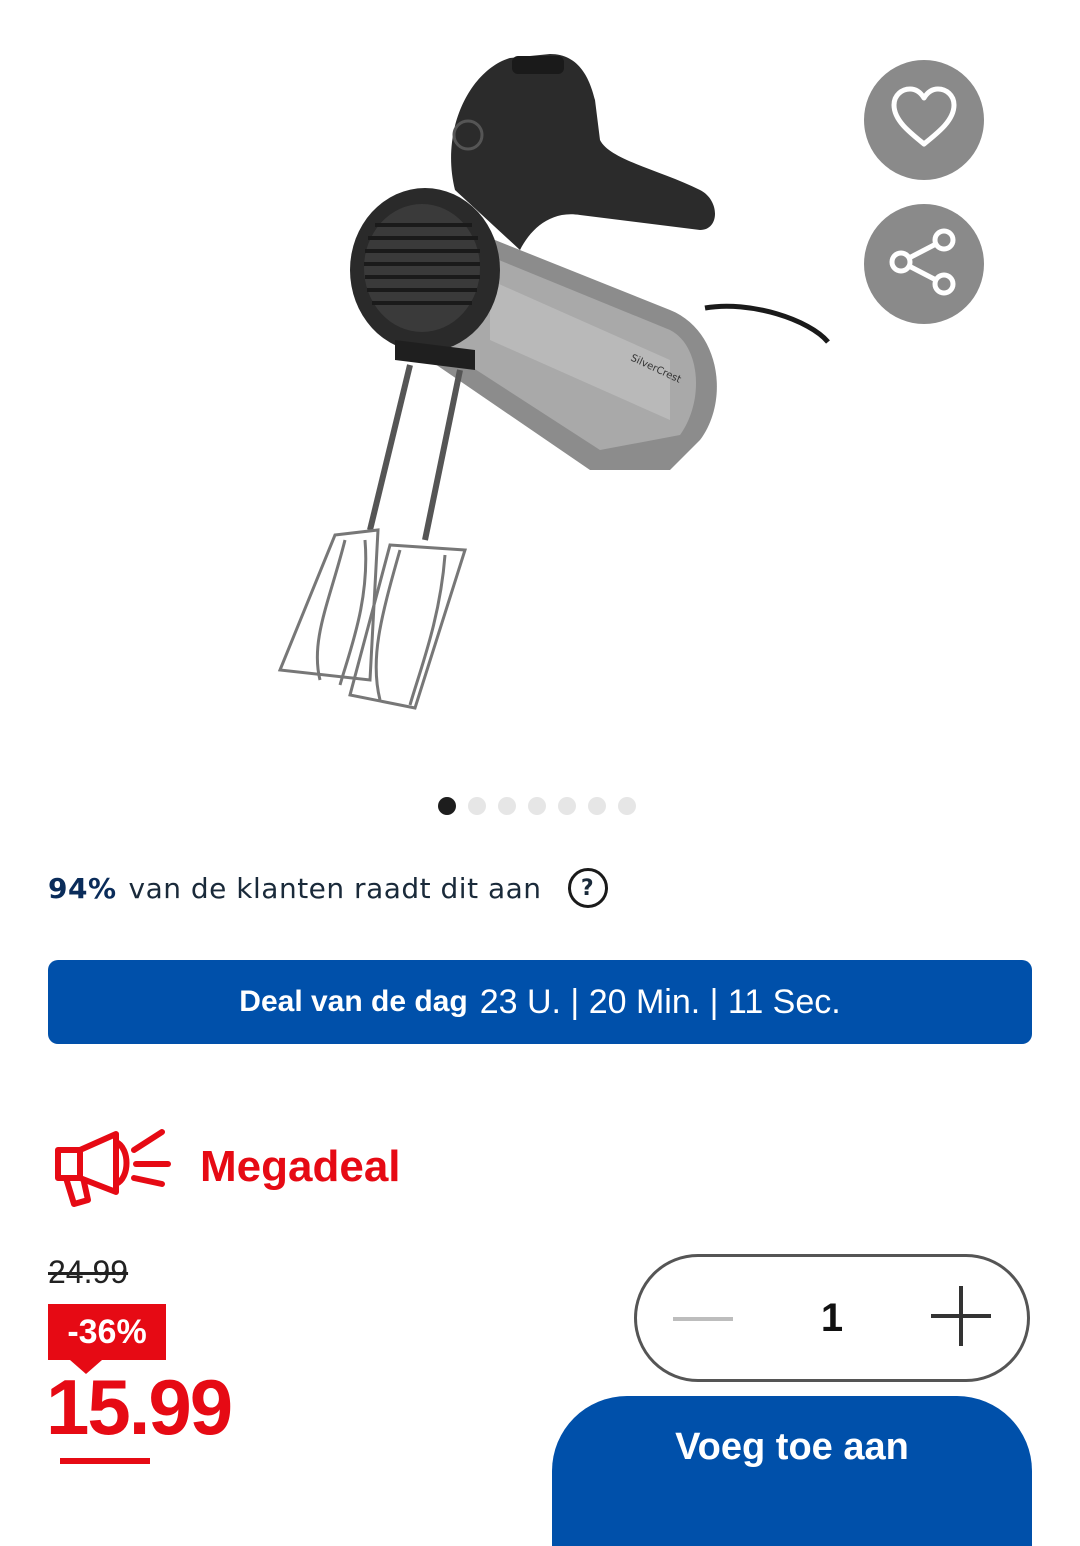 The height and width of the screenshot is (1546, 1080). Describe the element at coordinates (300, 1166) in the screenshot. I see `megadeal-label: Megadeal` at that location.